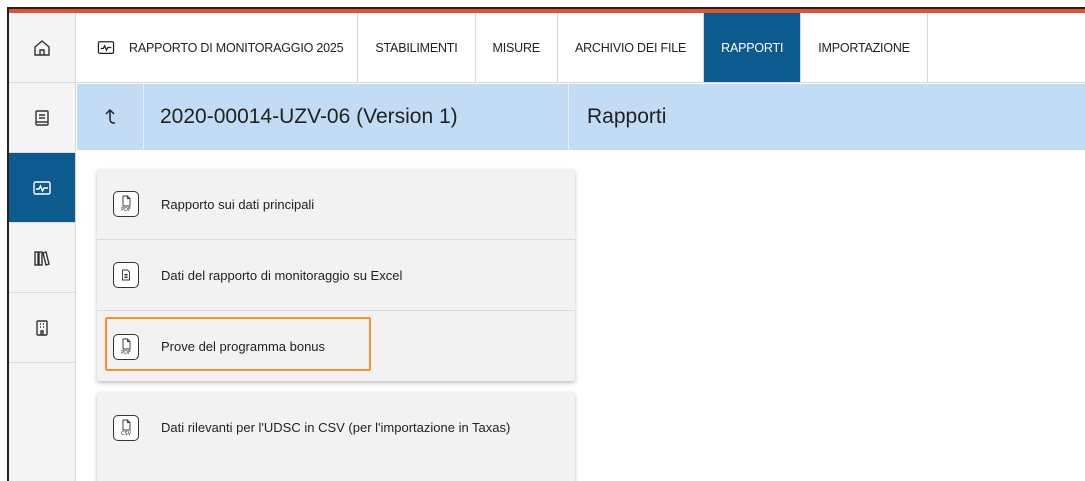  Describe the element at coordinates (581, 117) in the screenshot. I see `breadcrumb: 2020-00014-UZV-06 (Version 1) Rapporti` at that location.